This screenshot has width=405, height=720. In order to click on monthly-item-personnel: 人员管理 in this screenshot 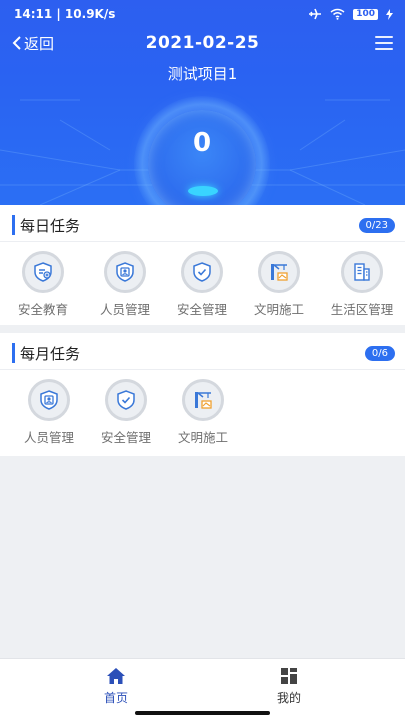, I will do `click(49, 412)`.